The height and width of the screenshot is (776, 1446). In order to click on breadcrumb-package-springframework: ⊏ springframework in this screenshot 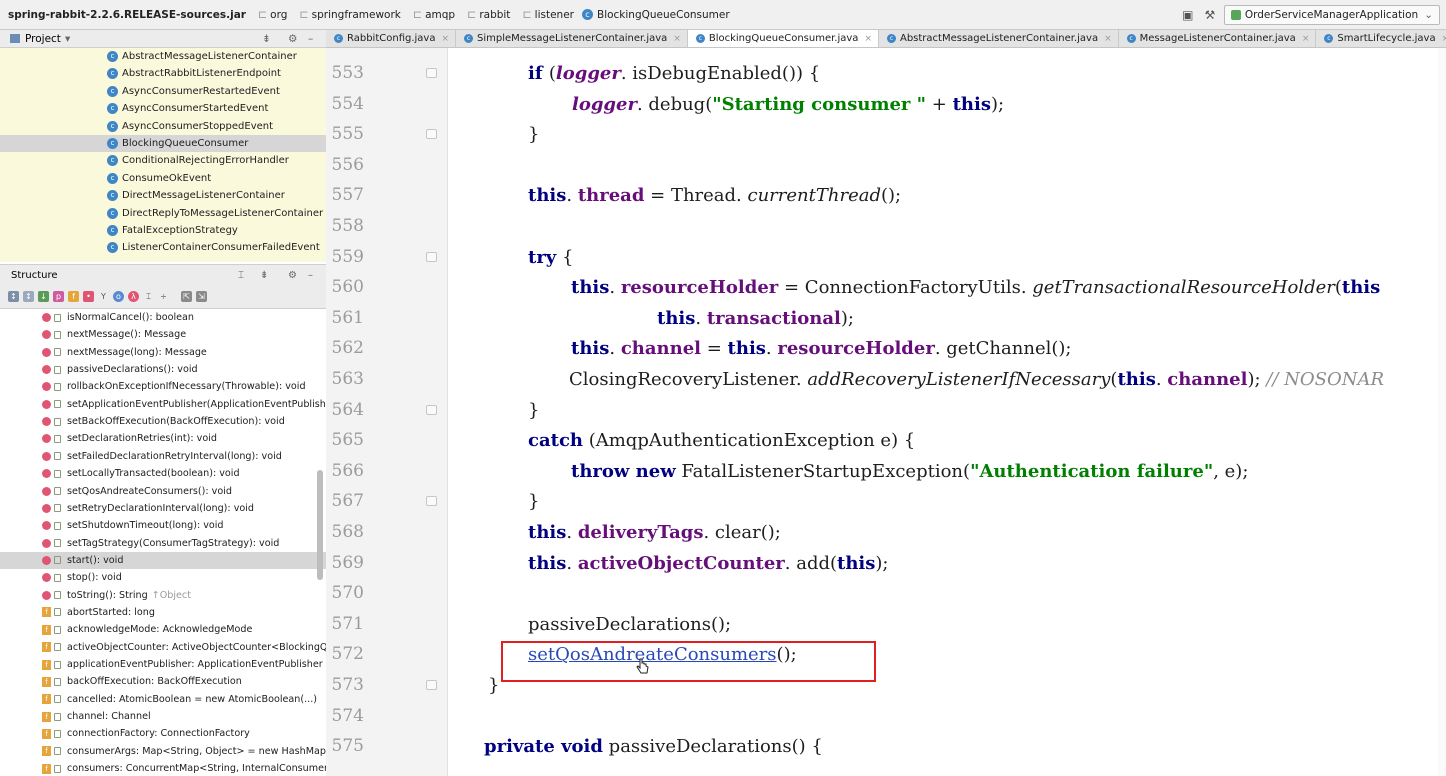, I will do `click(347, 14)`.